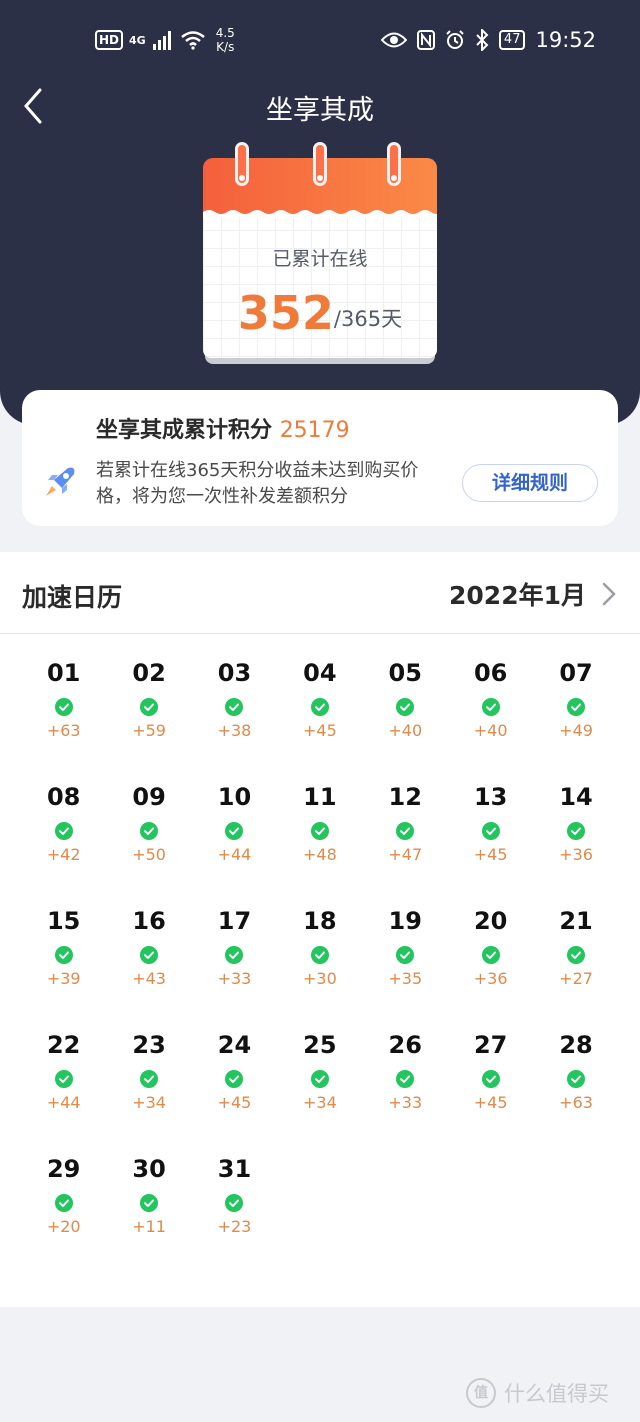  What do you see at coordinates (490, 1071) in the screenshot?
I see `day-cell: 27 +45` at bounding box center [490, 1071].